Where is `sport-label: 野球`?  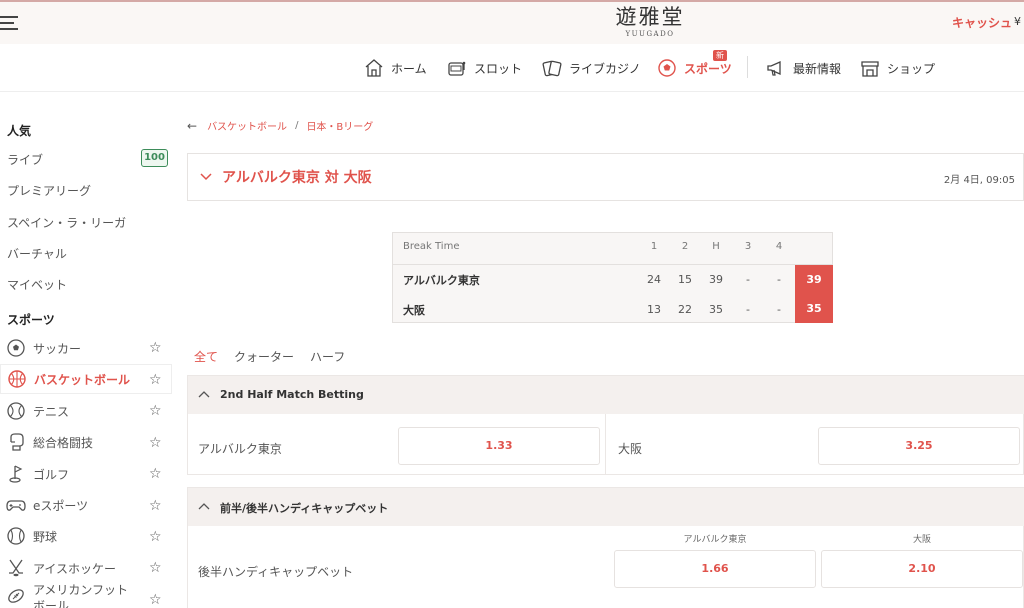
sport-label: 野球 is located at coordinates (45, 536).